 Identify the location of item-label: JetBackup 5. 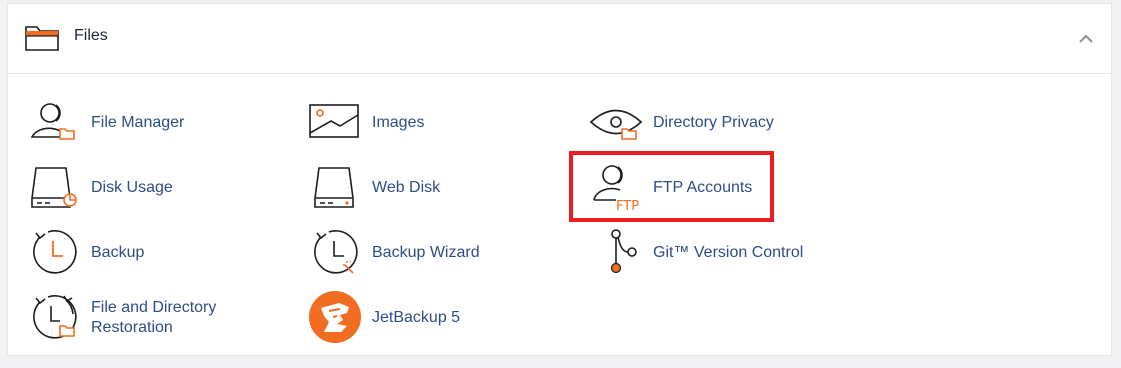
(416, 317).